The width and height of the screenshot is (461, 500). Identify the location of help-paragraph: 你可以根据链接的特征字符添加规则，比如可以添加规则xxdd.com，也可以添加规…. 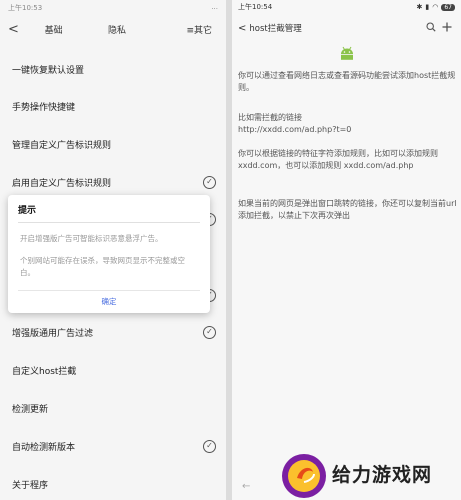
(338, 159).